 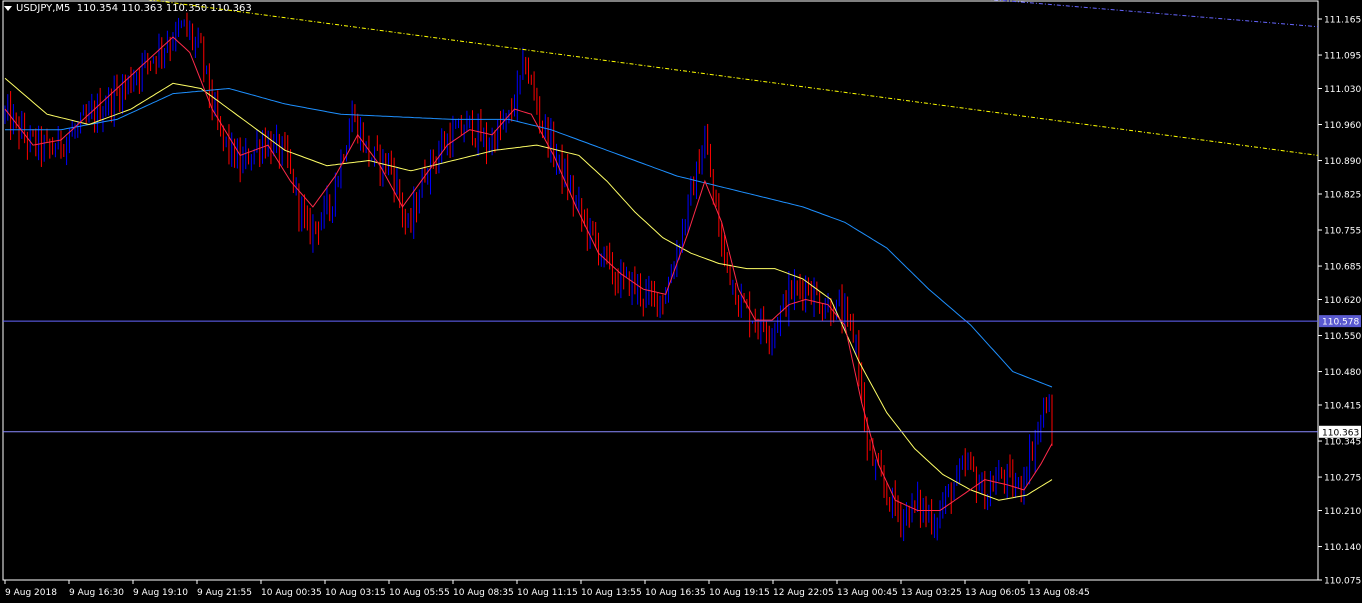 I want to click on x-tick-label: 9 Aug 21:55, so click(x=224, y=593).